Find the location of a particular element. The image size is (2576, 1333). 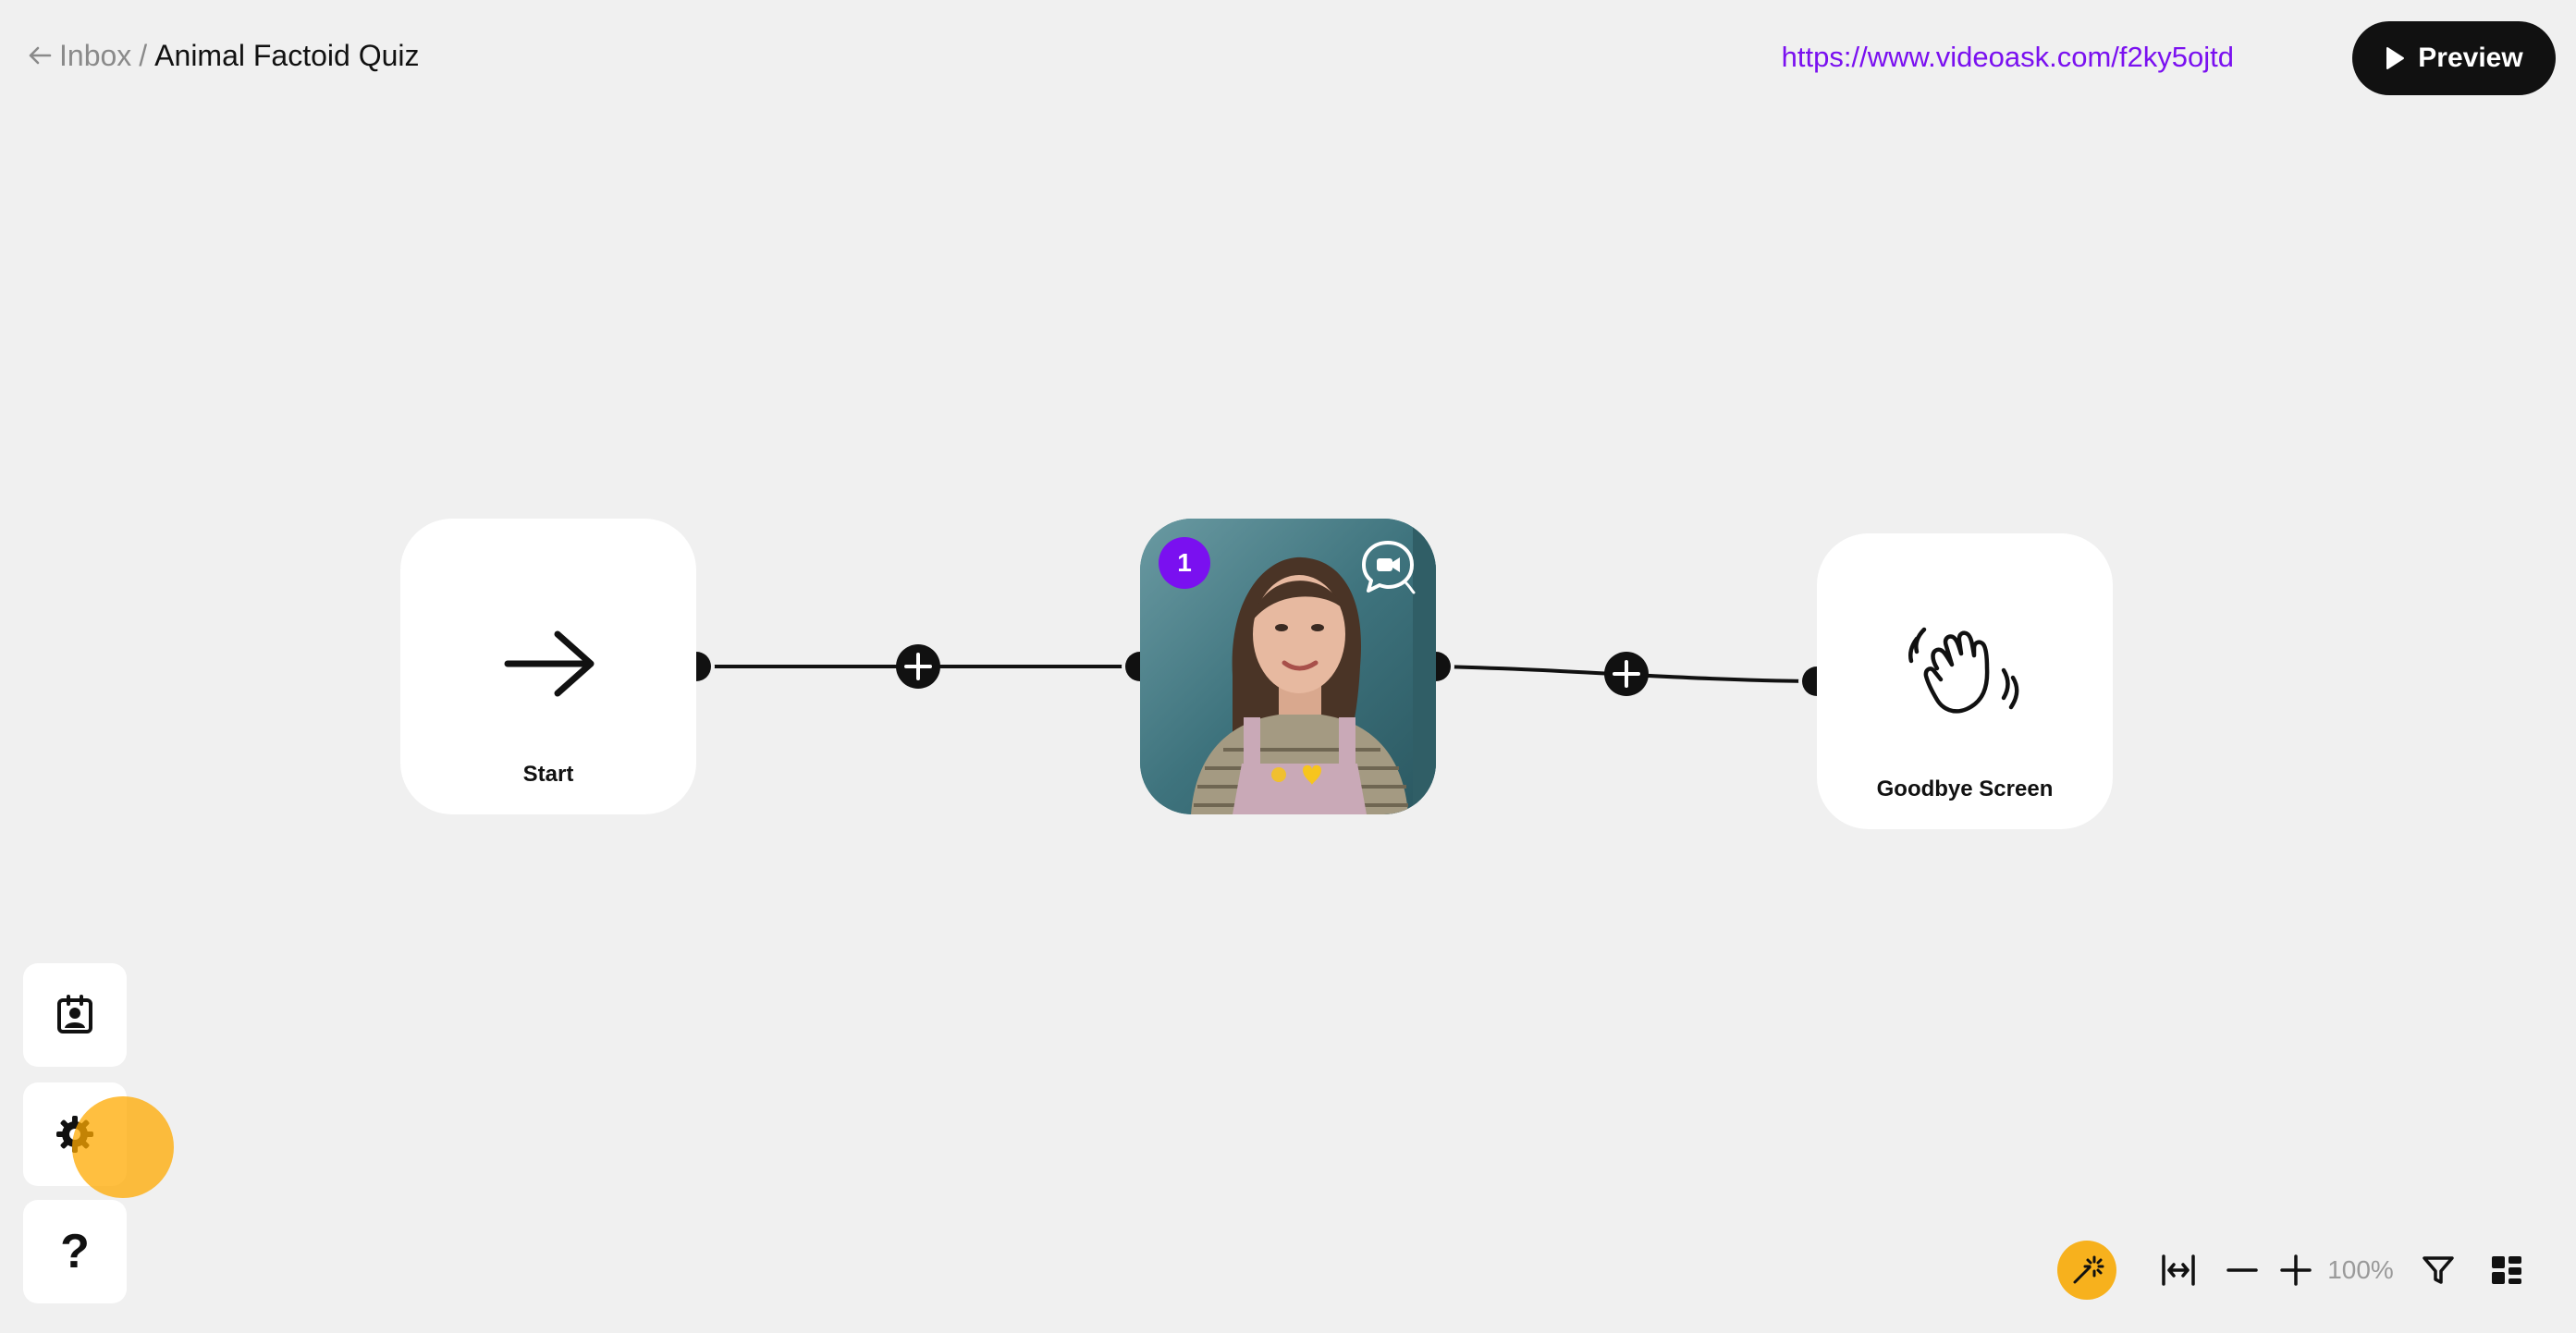

zoom-in-button is located at coordinates (2295, 1270).